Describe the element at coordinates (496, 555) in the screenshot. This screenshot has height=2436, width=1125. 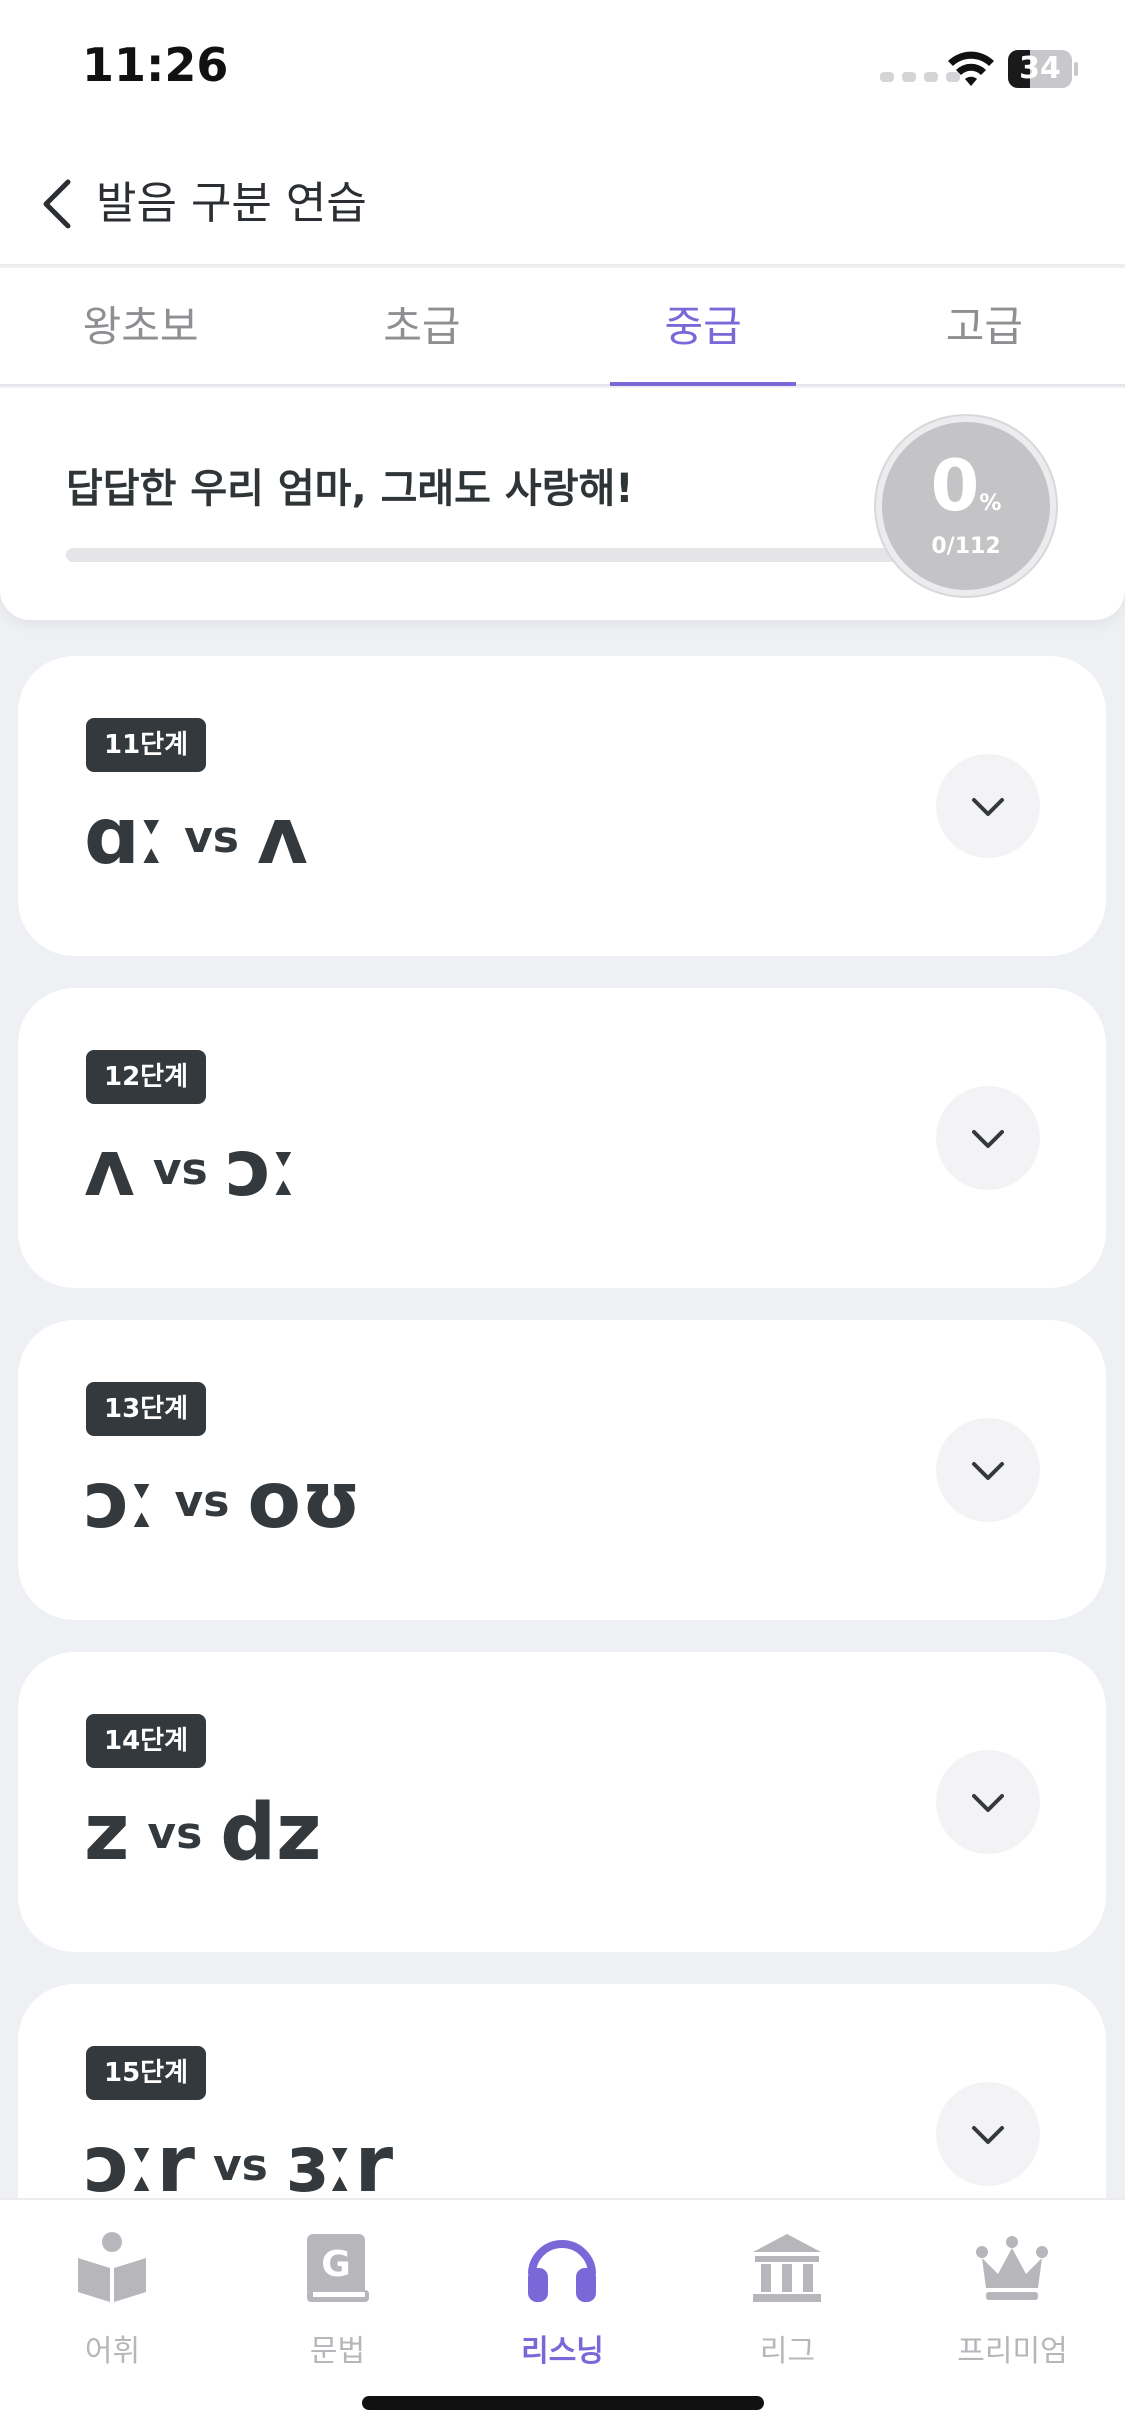
I see `progress-bar` at that location.